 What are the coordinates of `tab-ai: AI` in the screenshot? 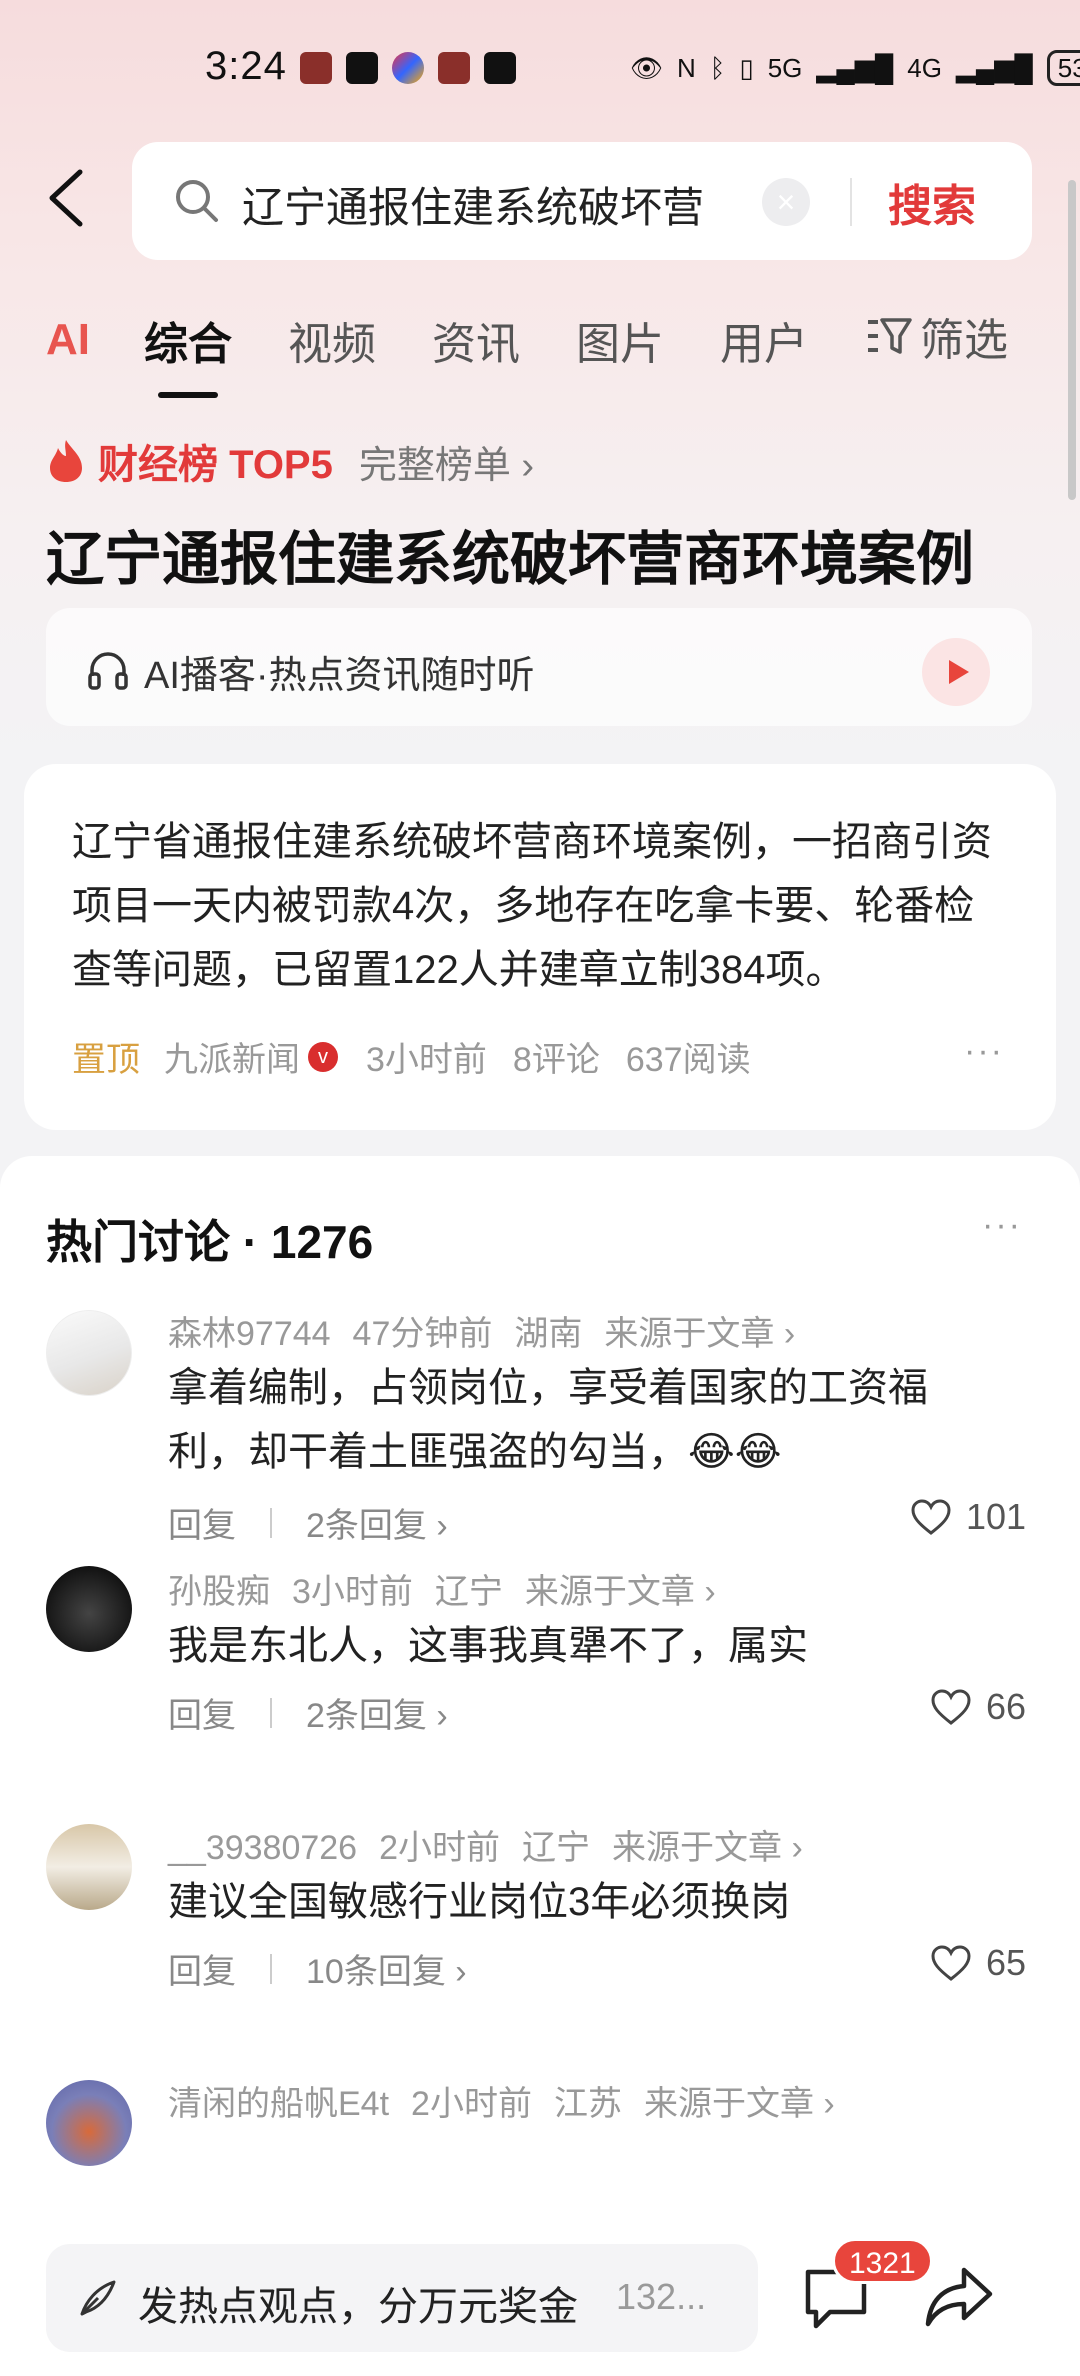 It's located at (68, 340).